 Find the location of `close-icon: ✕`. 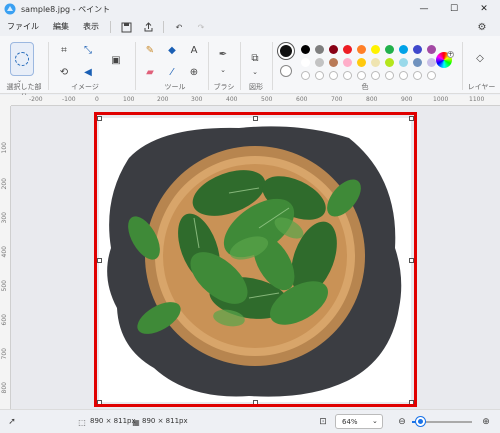

close-icon: ✕ is located at coordinates (484, 9).